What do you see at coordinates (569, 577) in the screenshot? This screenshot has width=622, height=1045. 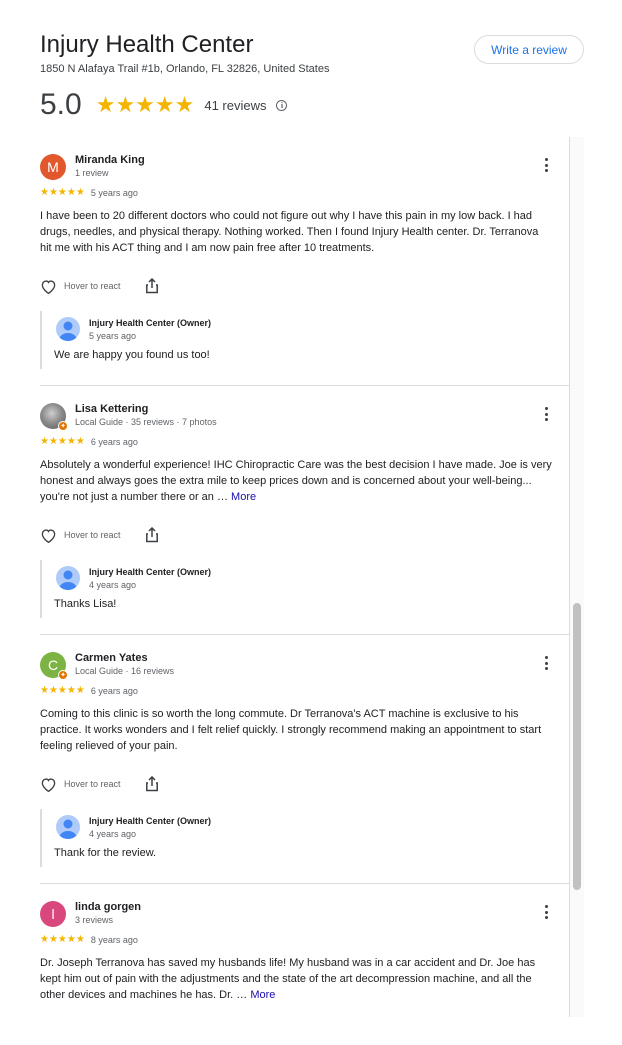 I see `panel-border` at bounding box center [569, 577].